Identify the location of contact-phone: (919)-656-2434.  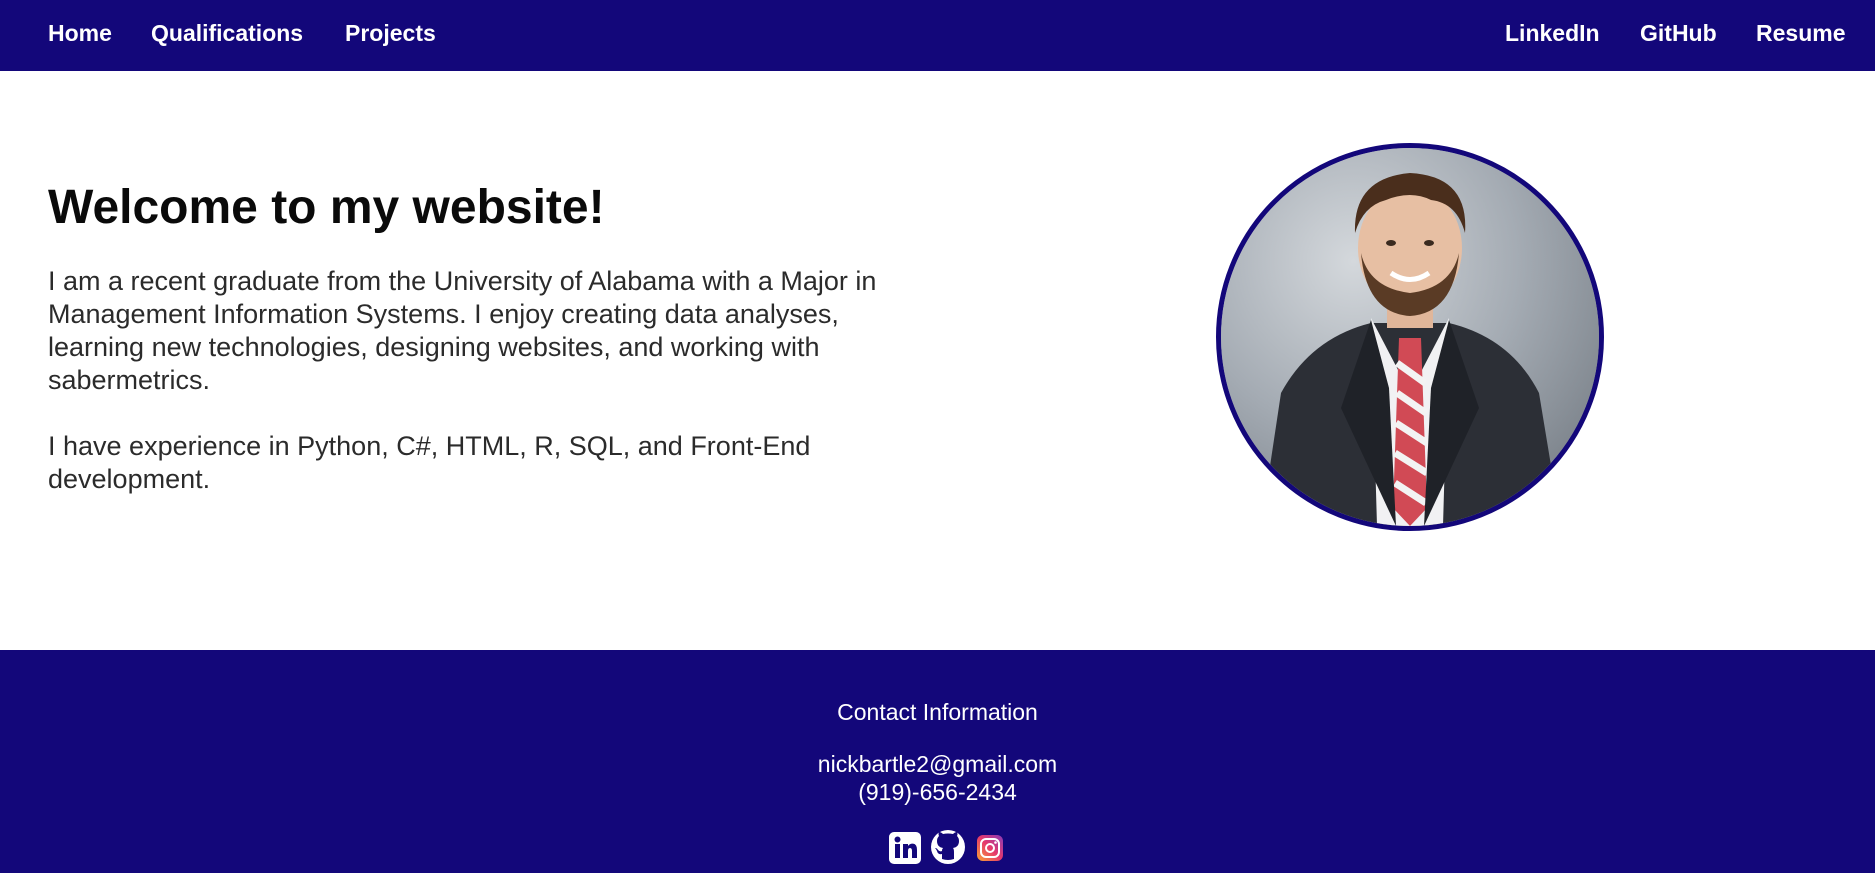
(937, 792).